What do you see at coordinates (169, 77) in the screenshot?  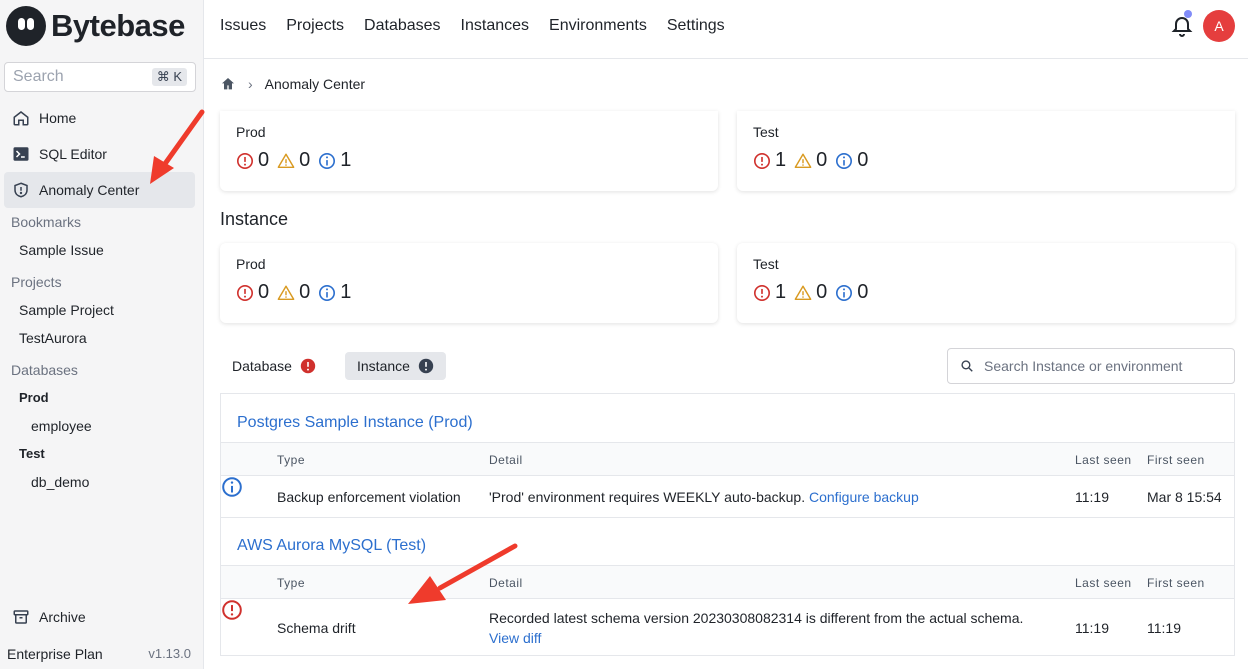 I see `search-shortcut-badge: ⌘ K` at bounding box center [169, 77].